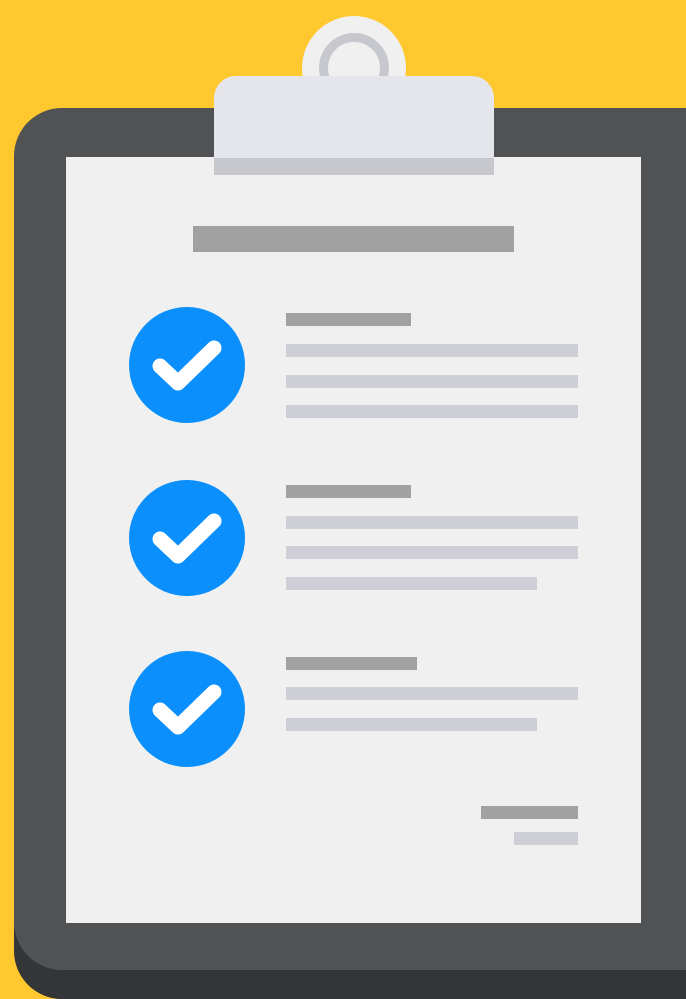 Image resolution: width=686 pixels, height=999 pixels. Describe the element at coordinates (546, 838) in the screenshot. I see `date-placeholder` at that location.